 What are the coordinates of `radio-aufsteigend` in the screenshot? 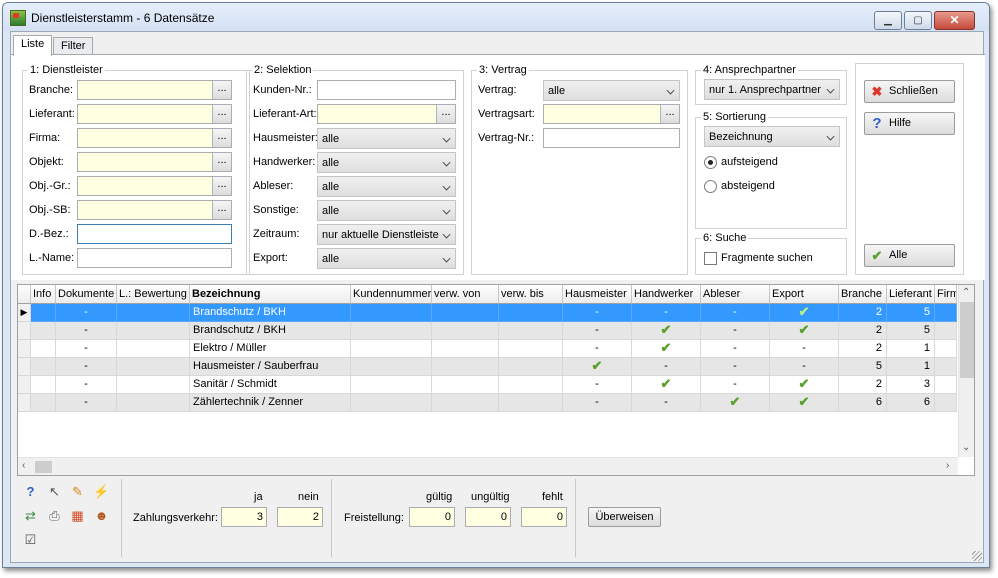 It's located at (710, 162).